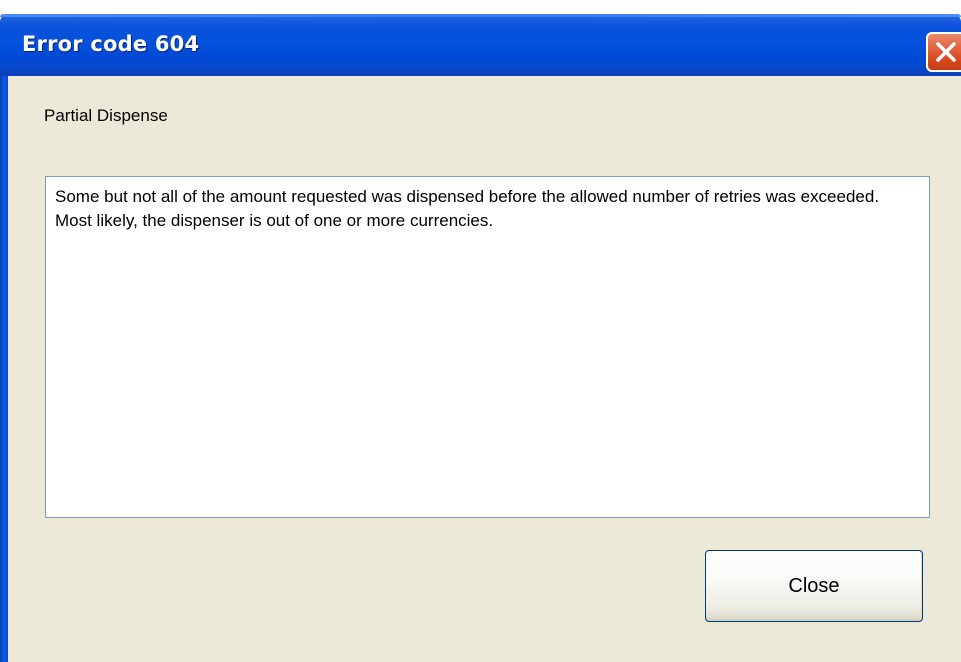 The width and height of the screenshot is (961, 662). I want to click on close-button-label: Close, so click(814, 585).